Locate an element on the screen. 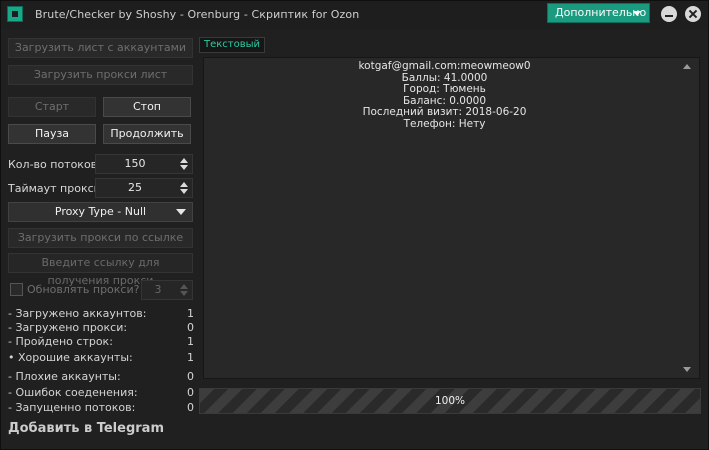 The width and height of the screenshot is (709, 450). stat-loaded-proxies: - Загружено прокси: 0 is located at coordinates (101, 328).